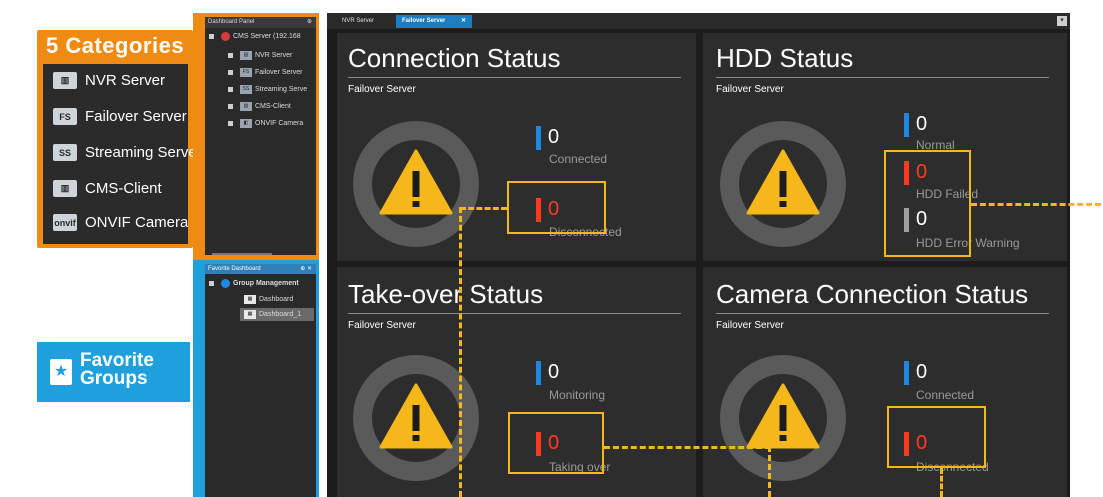 The image size is (1103, 497). Describe the element at coordinates (231, 22) in the screenshot. I see `dashboard-panel-title: Dashboard Panel` at that location.